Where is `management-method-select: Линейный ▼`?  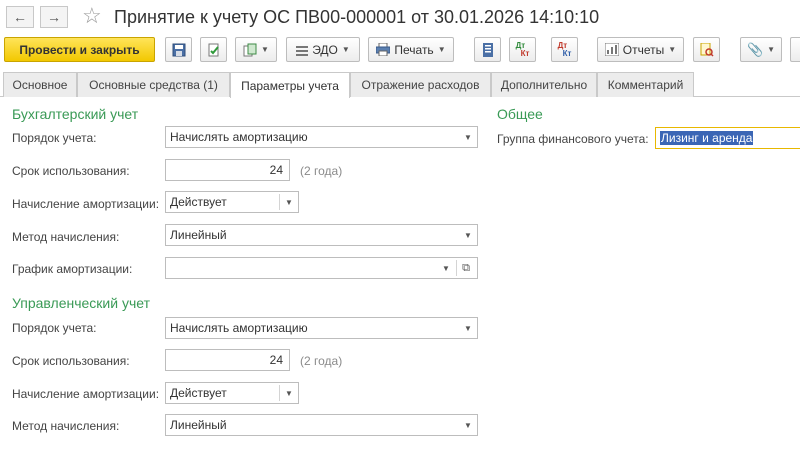 management-method-select: Линейный ▼ is located at coordinates (321, 425).